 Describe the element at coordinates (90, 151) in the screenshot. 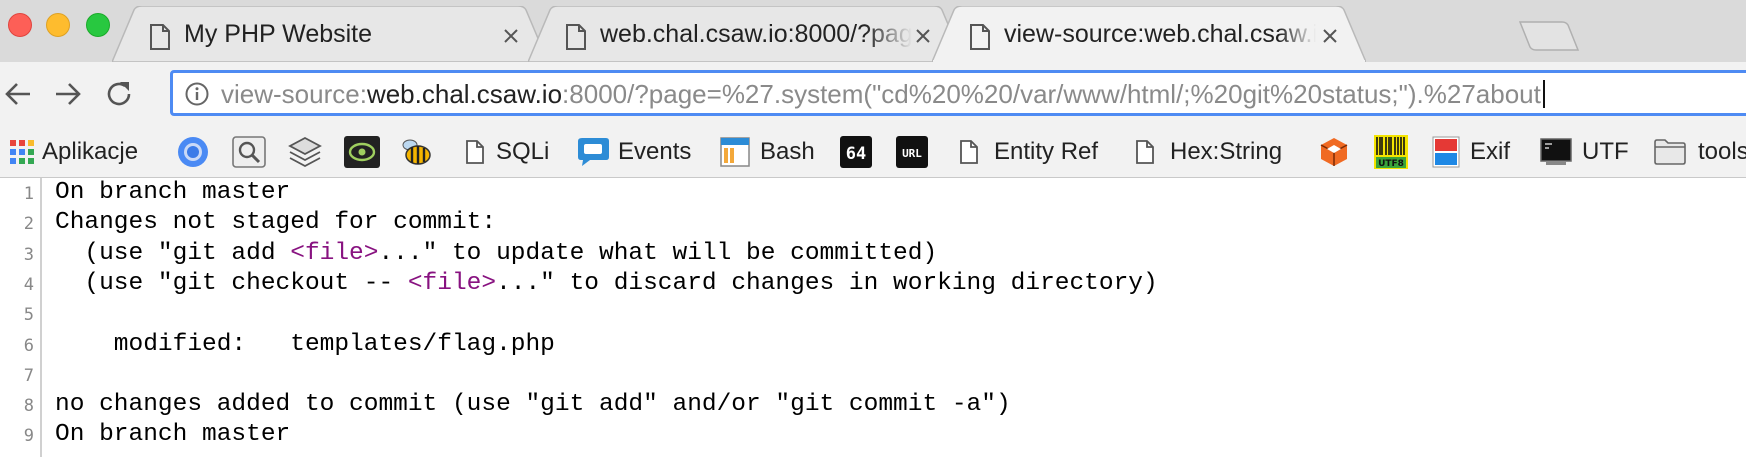

I see `bookmark-label: Aplikacje` at that location.